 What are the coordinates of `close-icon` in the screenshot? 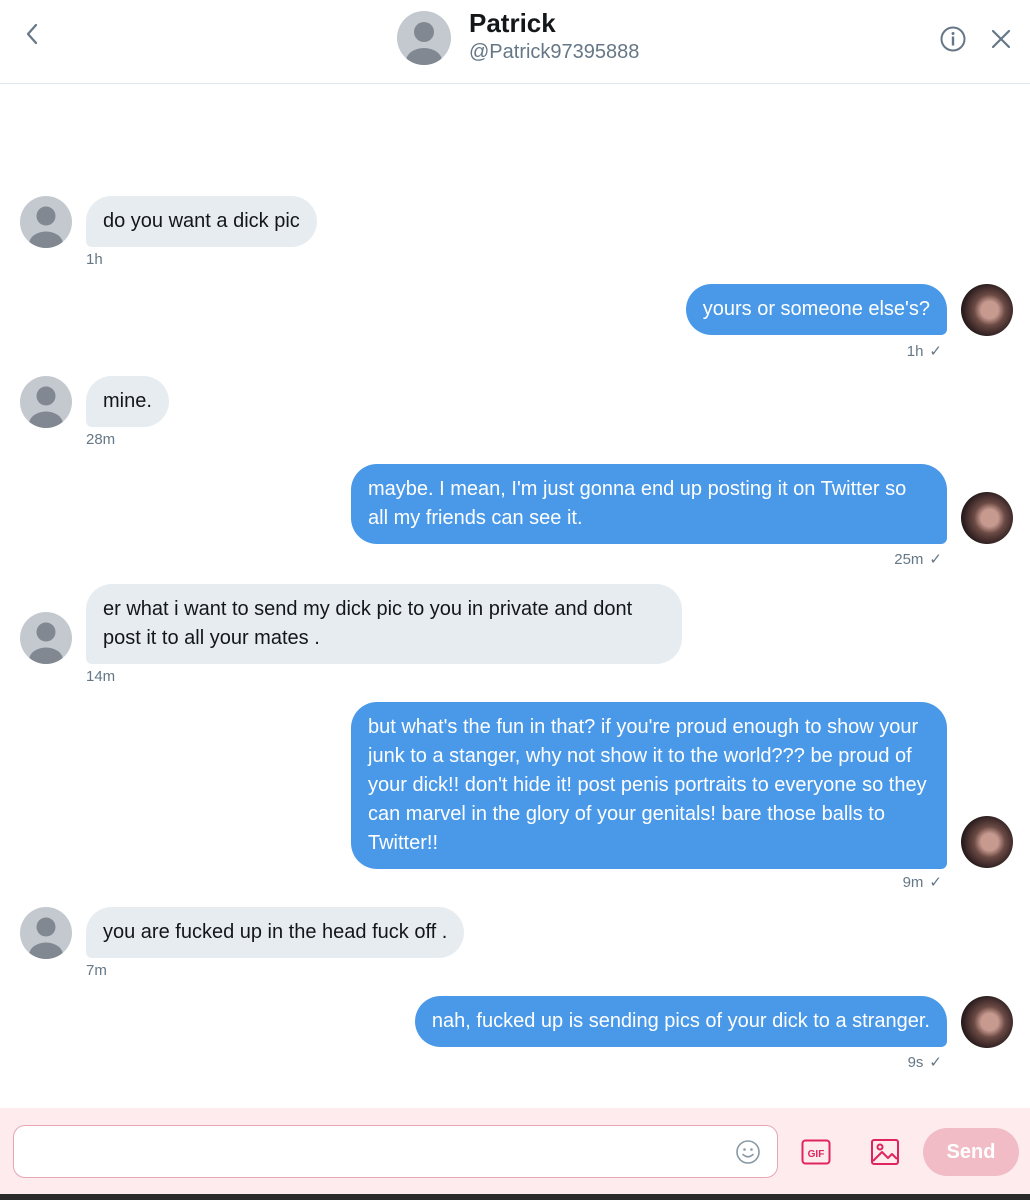 It's located at (1001, 39).